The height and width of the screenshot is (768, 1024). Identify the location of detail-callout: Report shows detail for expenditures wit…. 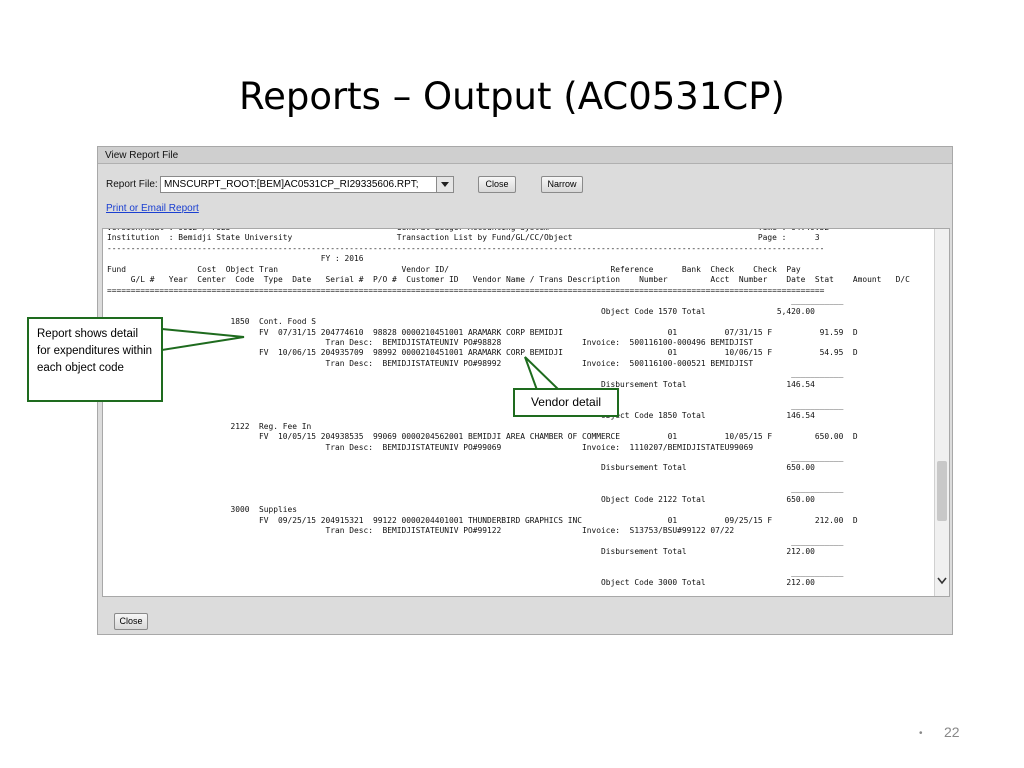
(95, 359).